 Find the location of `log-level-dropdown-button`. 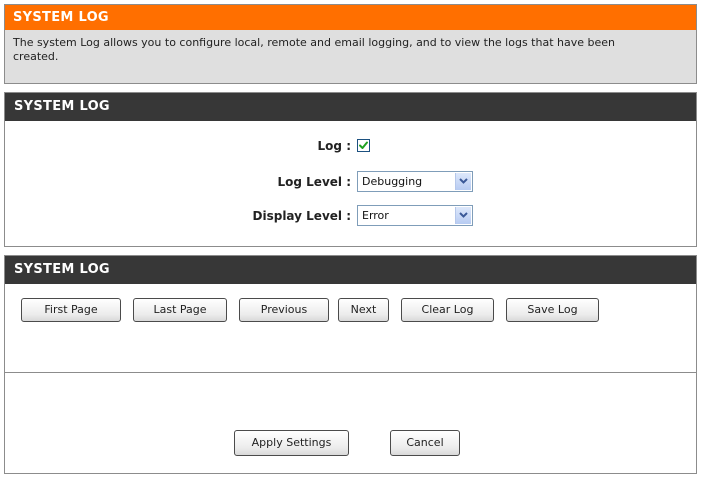

log-level-dropdown-button is located at coordinates (463, 181).